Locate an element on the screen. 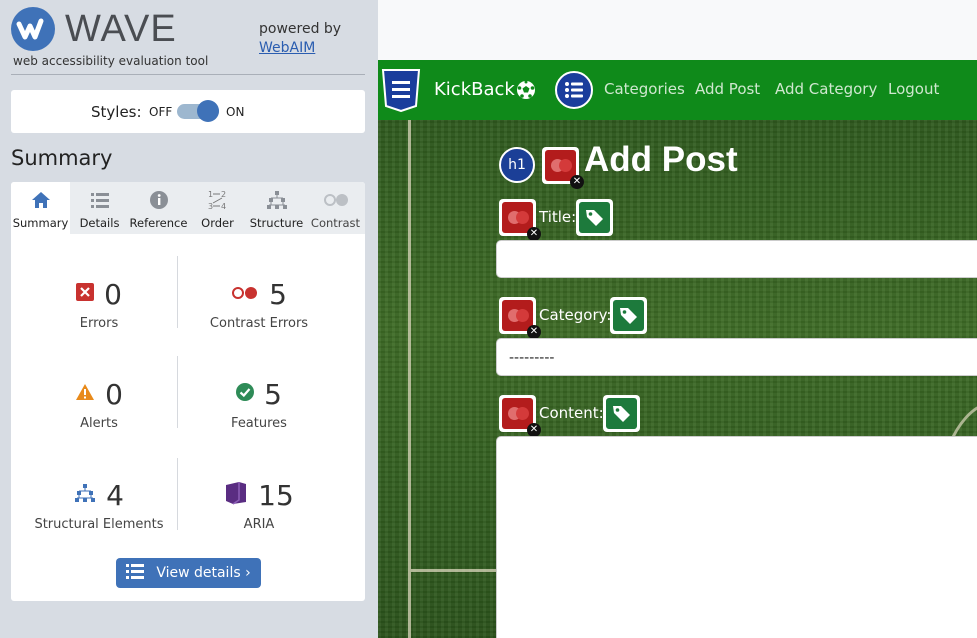 The height and width of the screenshot is (638, 977). tab-reference: Reference is located at coordinates (158, 208).